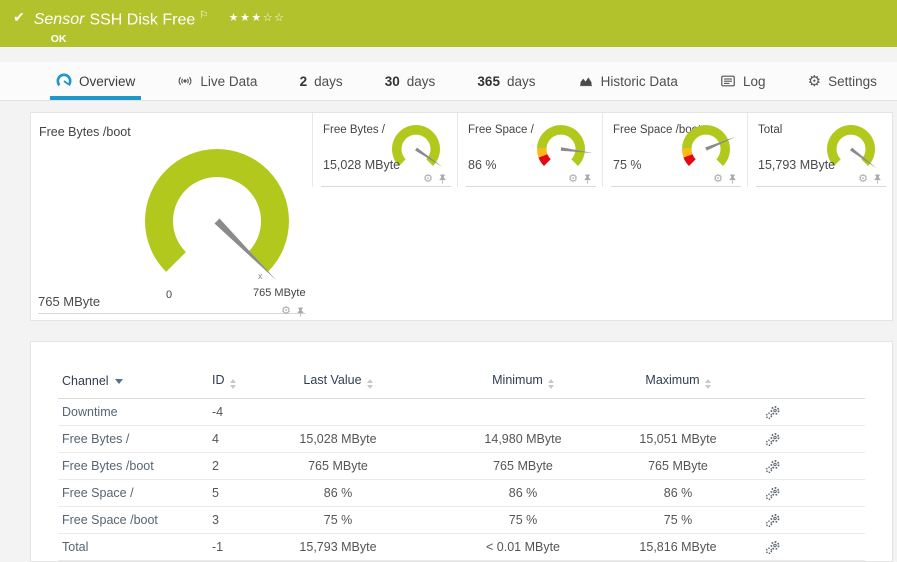 The image size is (897, 562). What do you see at coordinates (107, 81) in the screenshot?
I see `tab-label: Overview` at bounding box center [107, 81].